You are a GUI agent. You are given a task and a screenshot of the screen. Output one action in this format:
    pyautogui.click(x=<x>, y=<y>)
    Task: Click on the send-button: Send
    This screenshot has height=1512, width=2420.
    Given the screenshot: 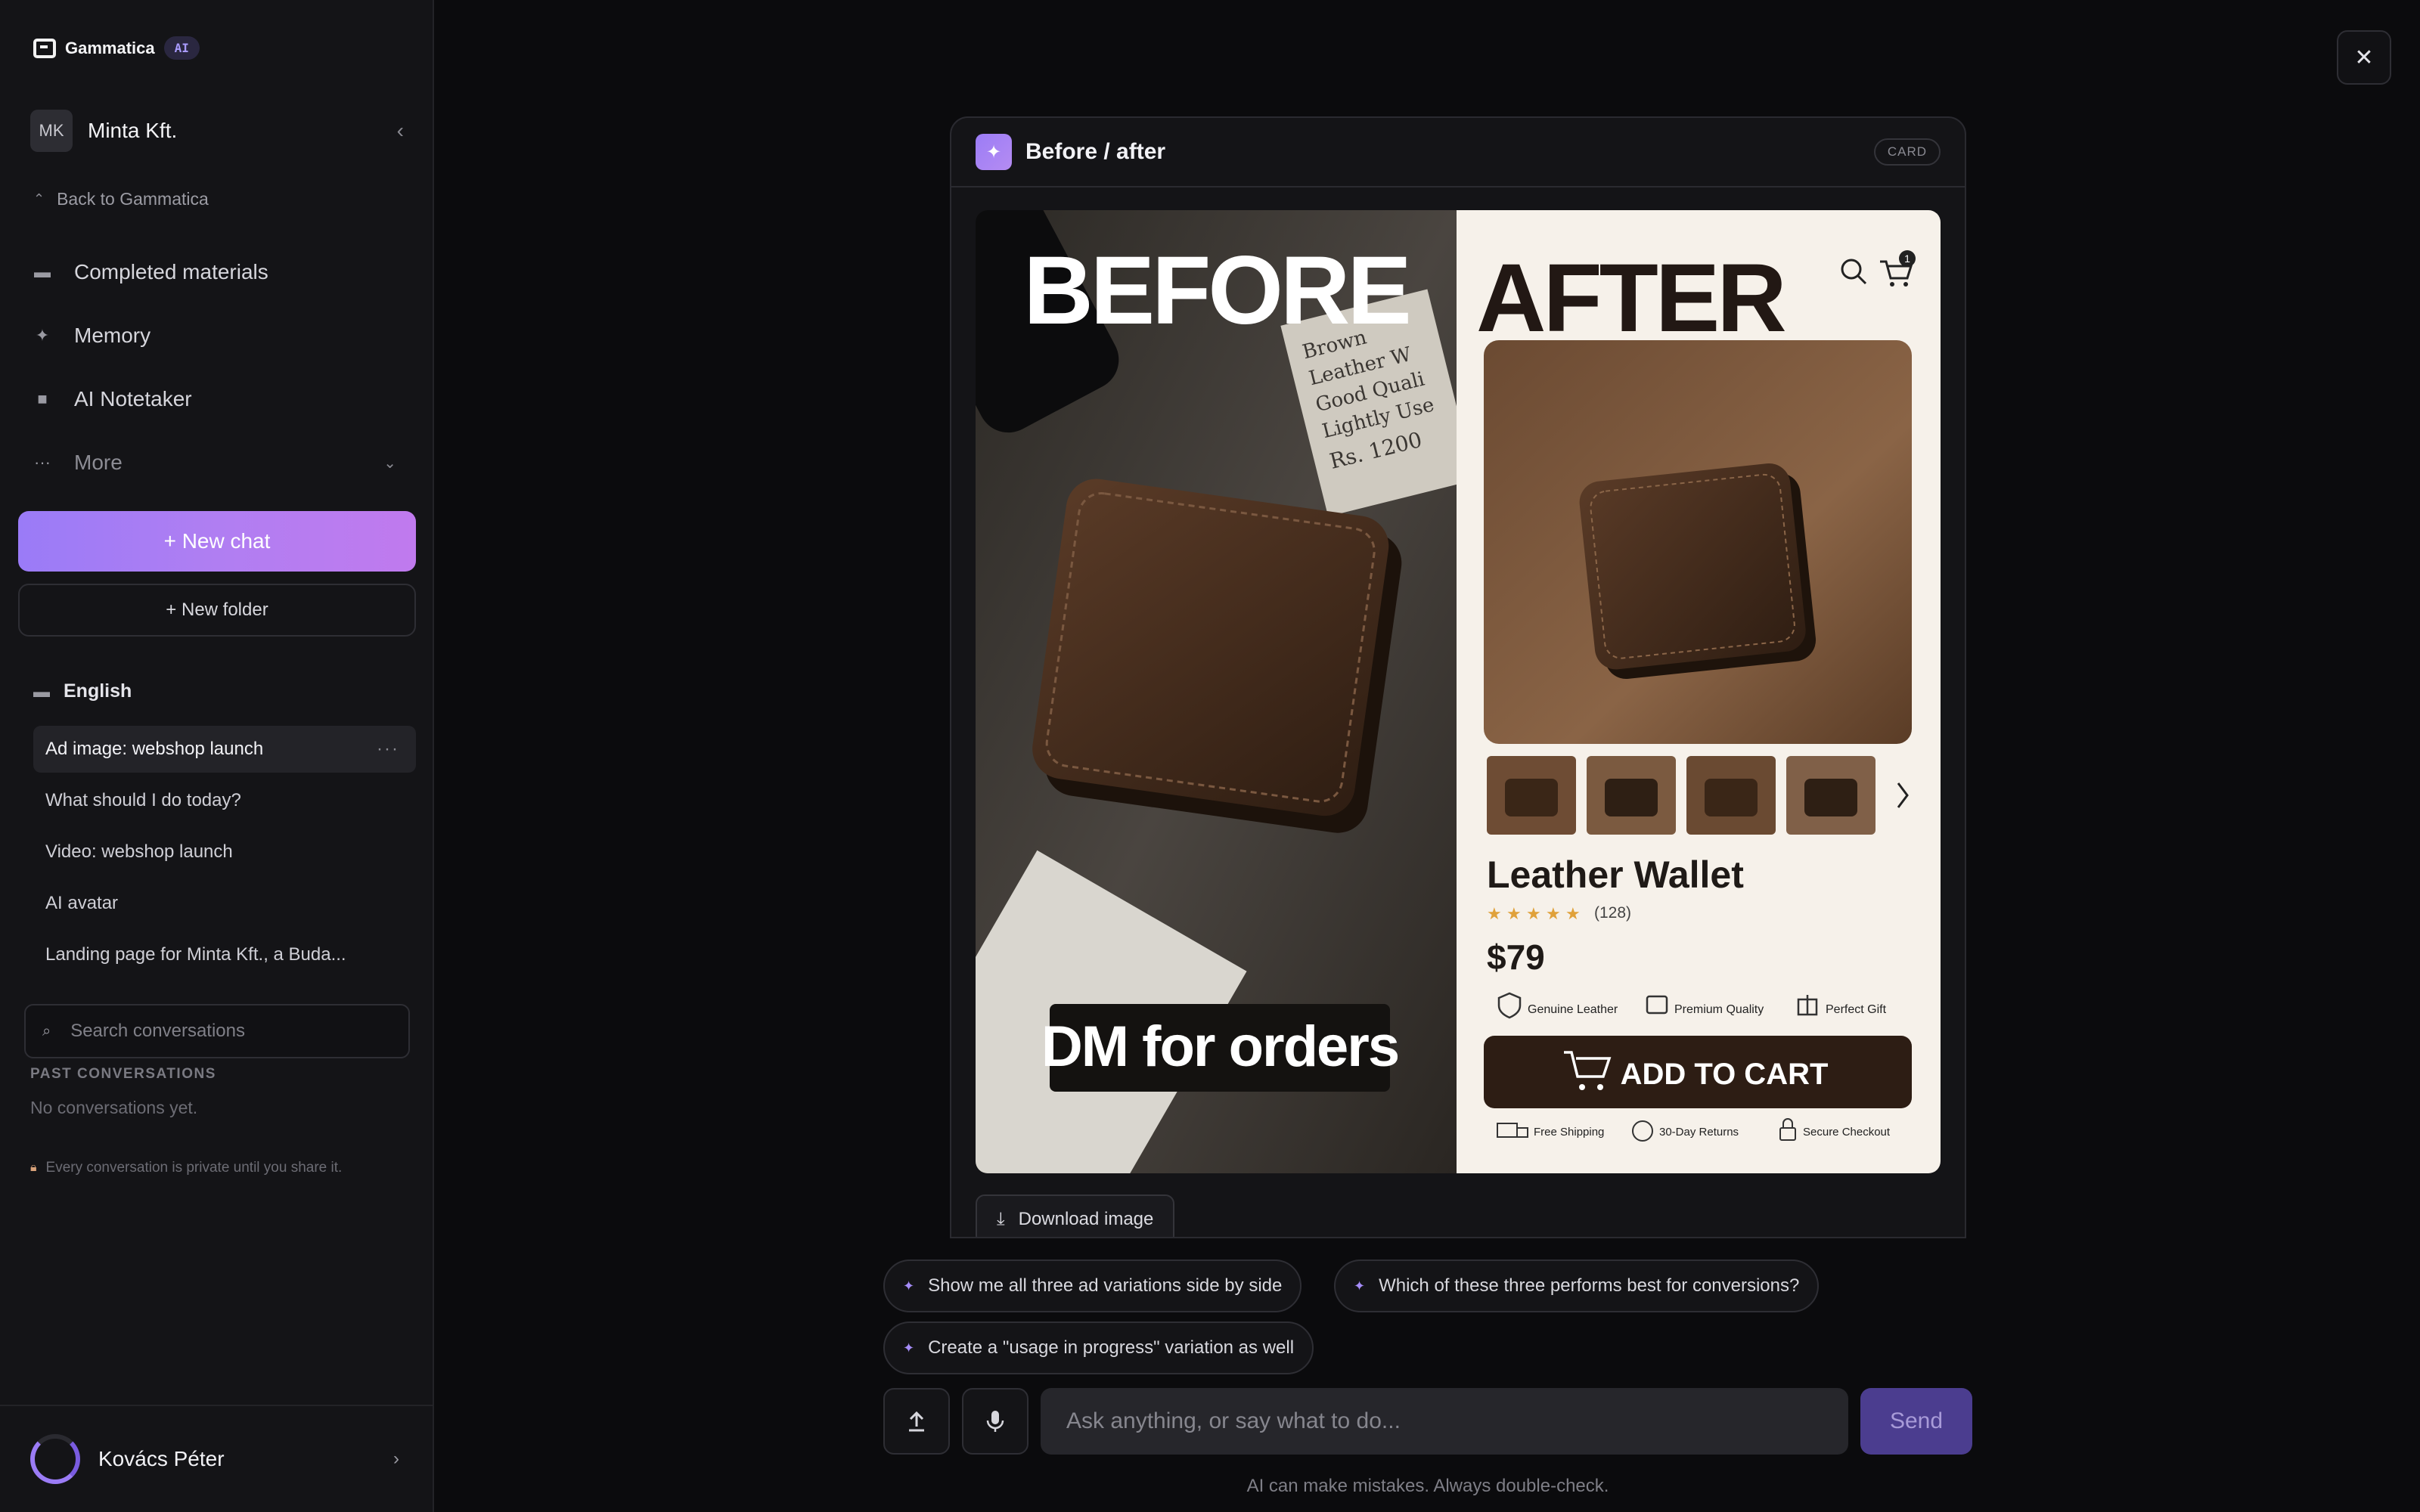 What is the action you would take?
    pyautogui.click(x=1916, y=1421)
    